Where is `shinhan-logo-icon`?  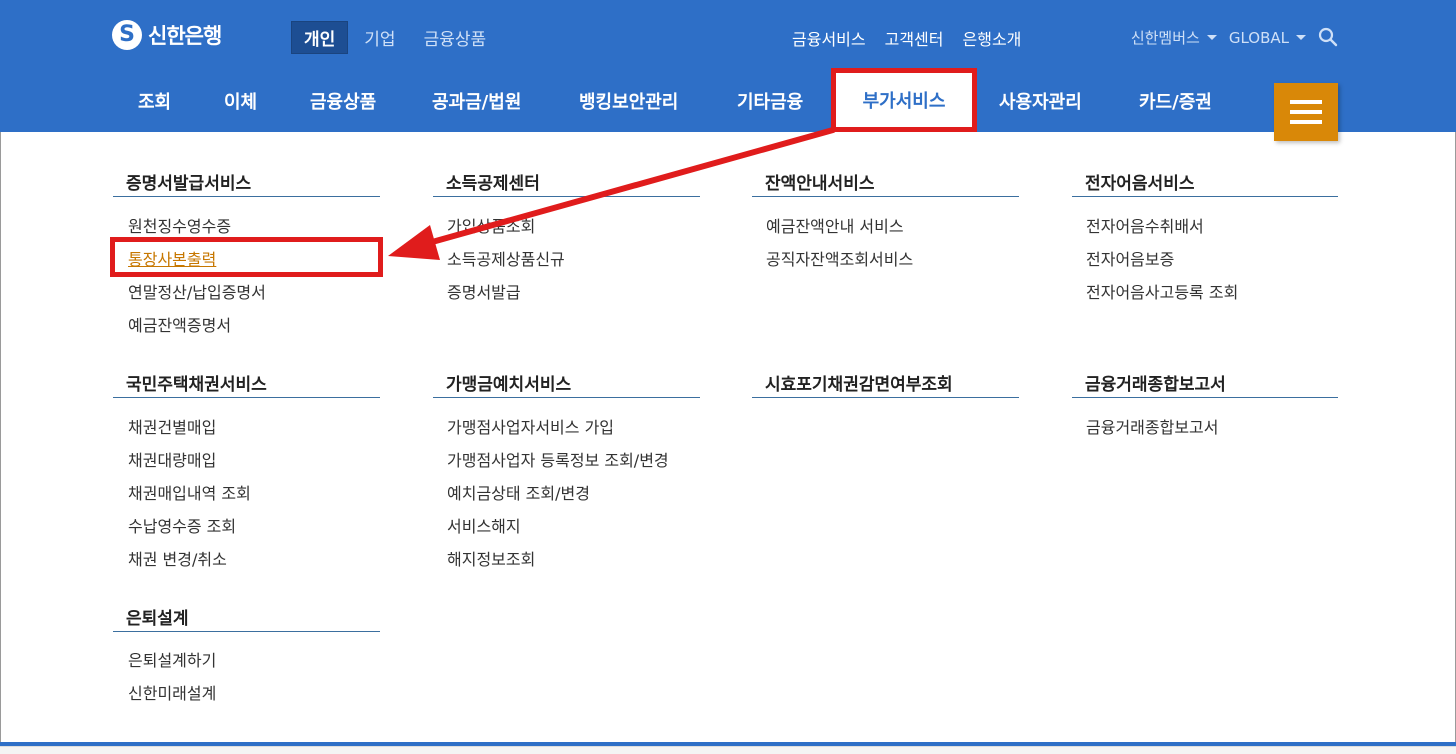
shinhan-logo-icon is located at coordinates (127, 35).